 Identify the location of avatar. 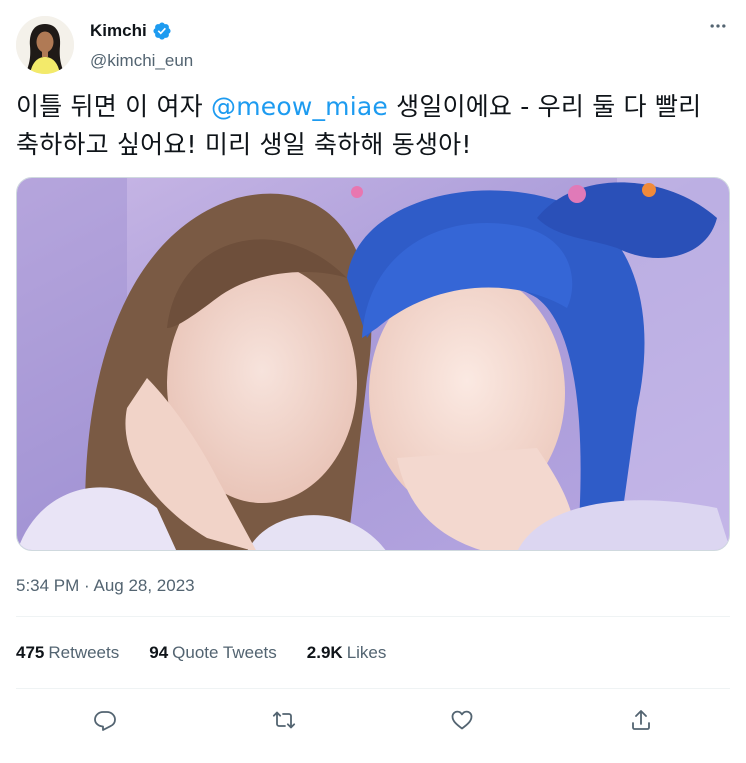
(45, 45).